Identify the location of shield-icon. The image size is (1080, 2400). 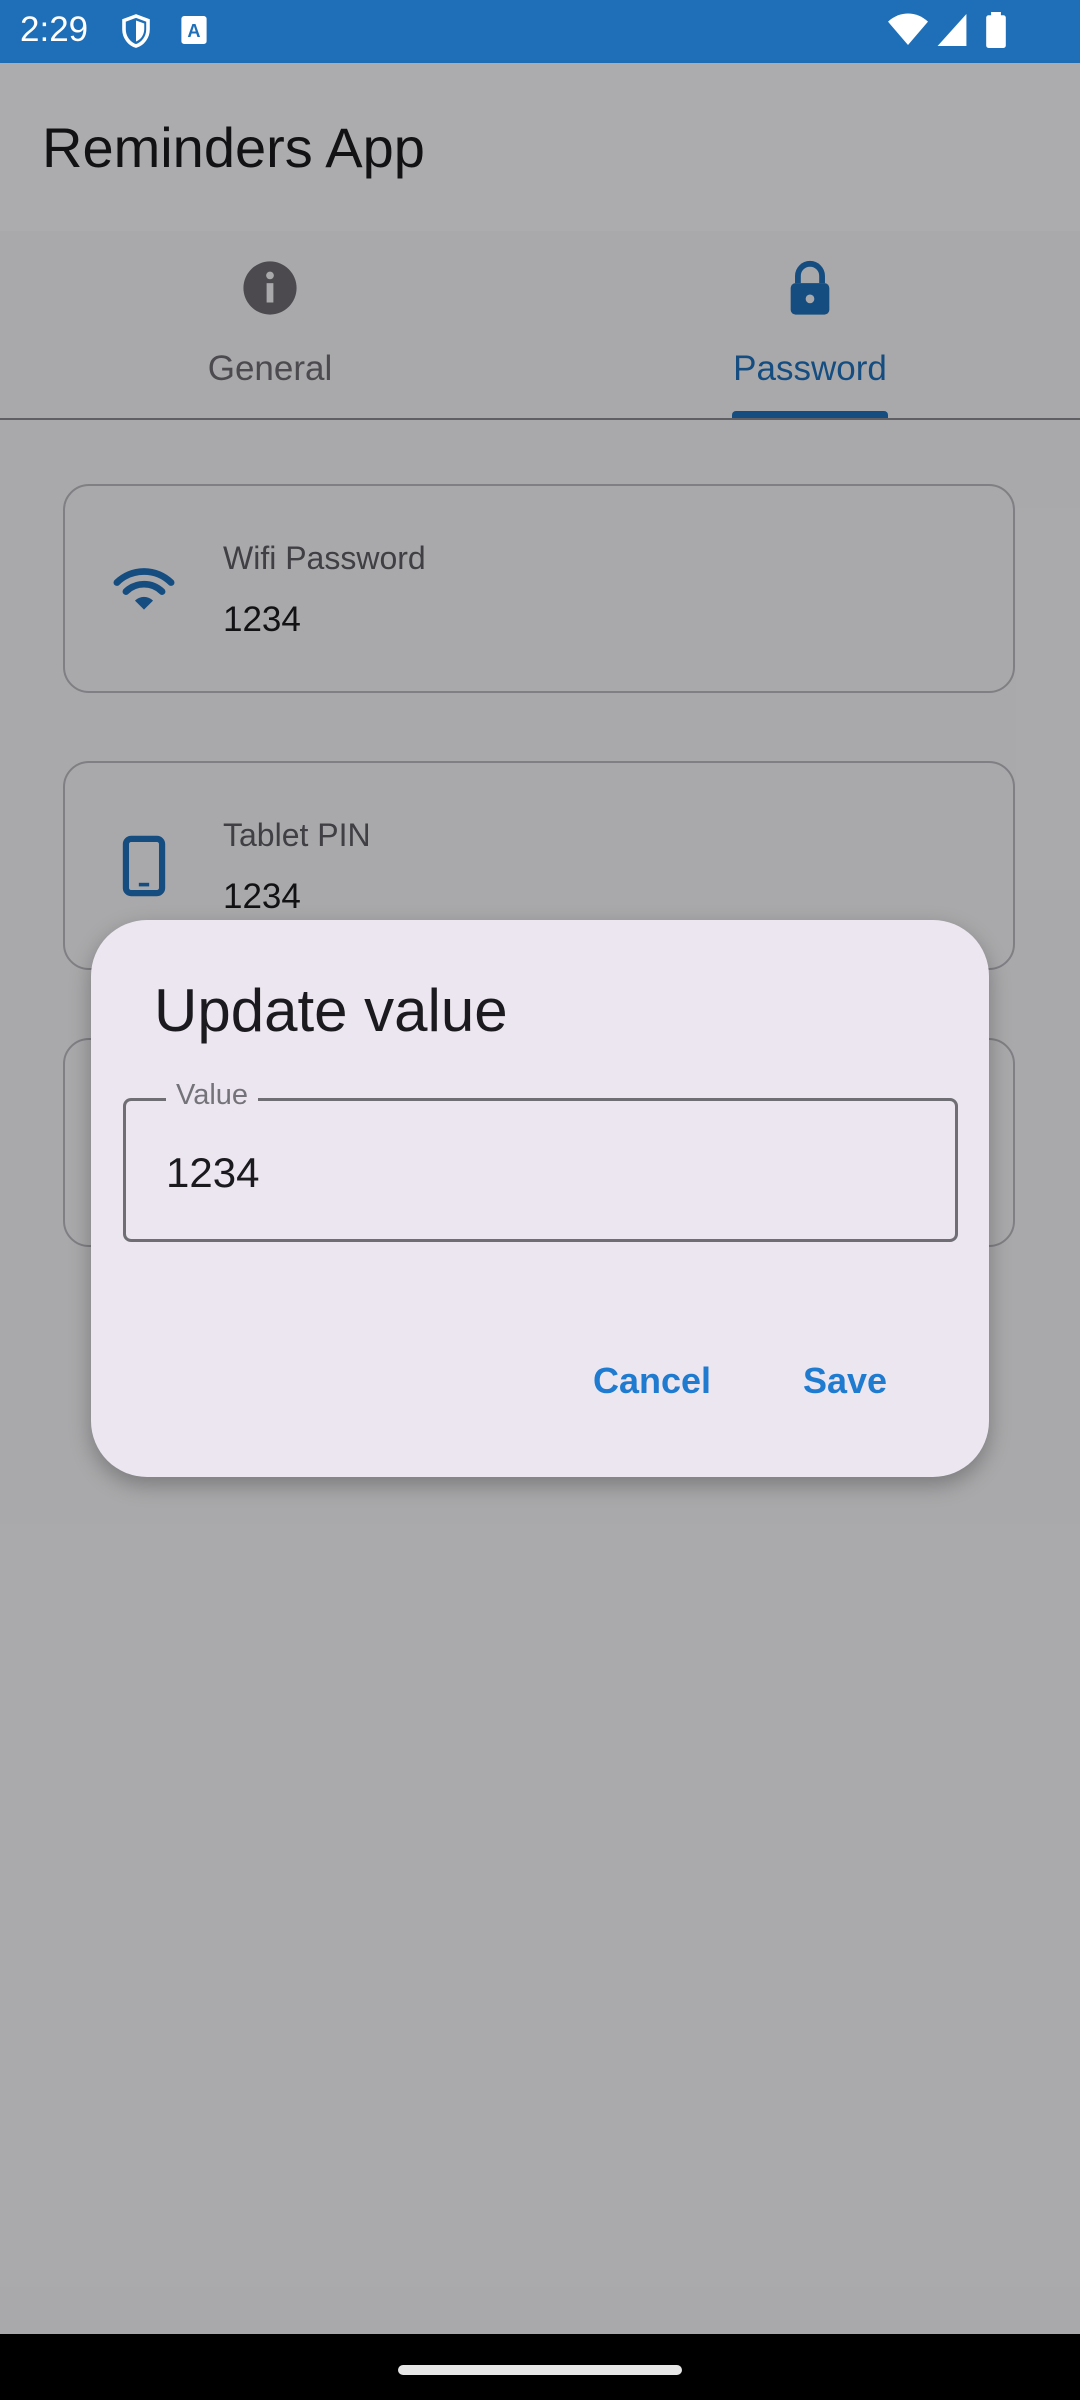
(136, 33).